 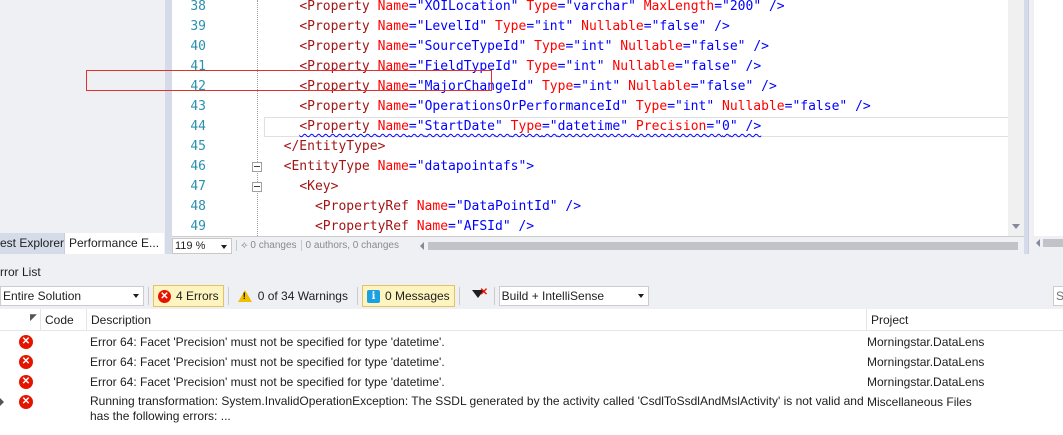 I want to click on vertical-scrollbar, so click(x=1016, y=118).